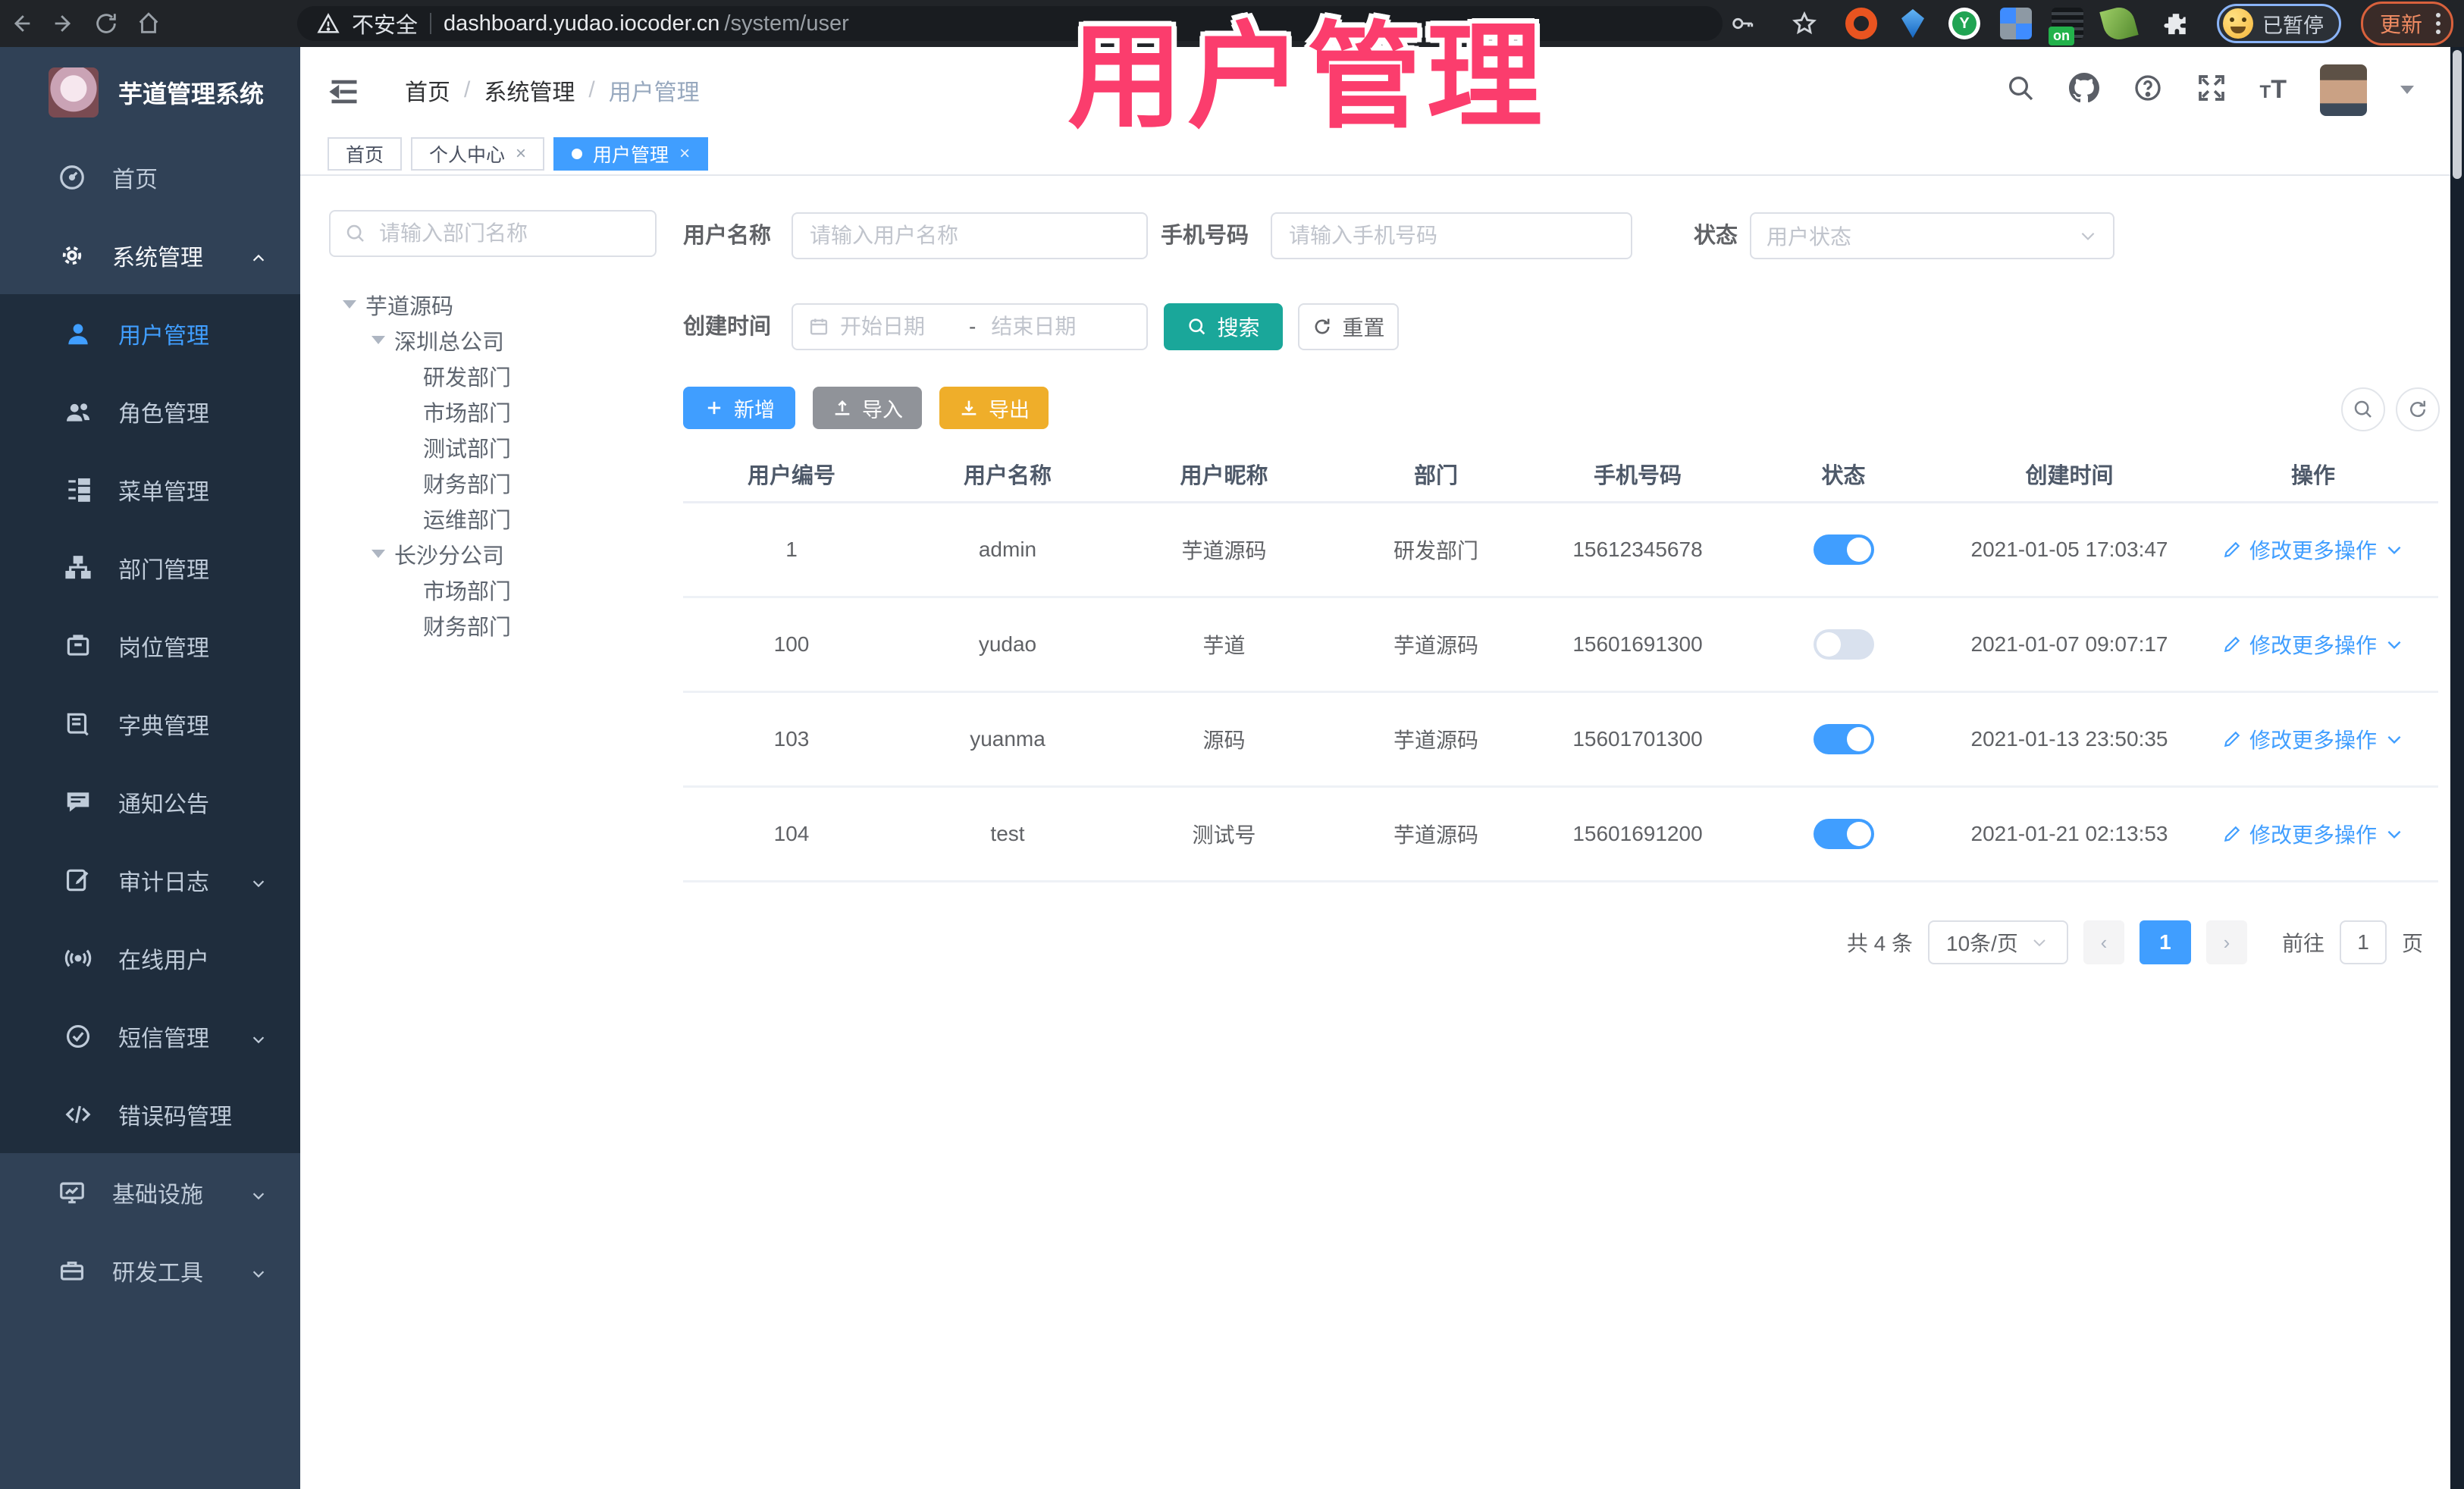 This screenshot has width=2464, height=1489. What do you see at coordinates (2407, 23) in the screenshot?
I see `update-button: 更新` at bounding box center [2407, 23].